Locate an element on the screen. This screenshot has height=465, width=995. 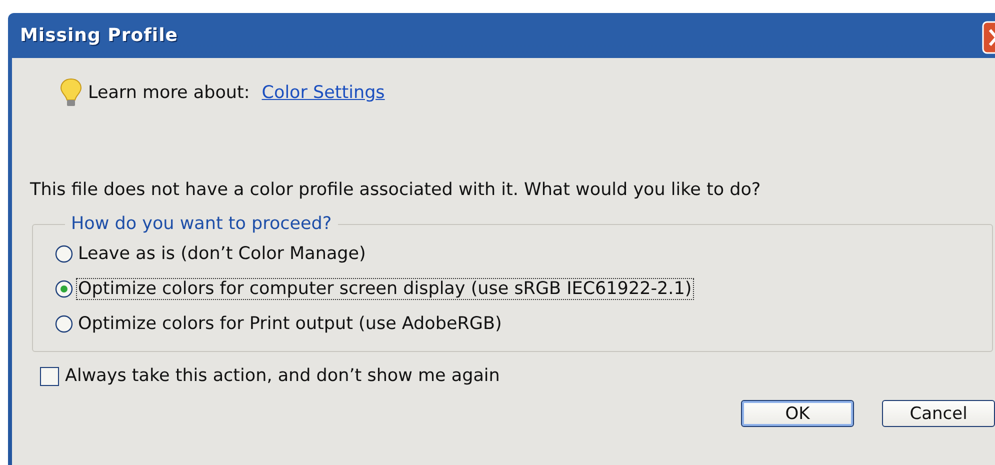
color-settings-link: Color Settings is located at coordinates (323, 93).